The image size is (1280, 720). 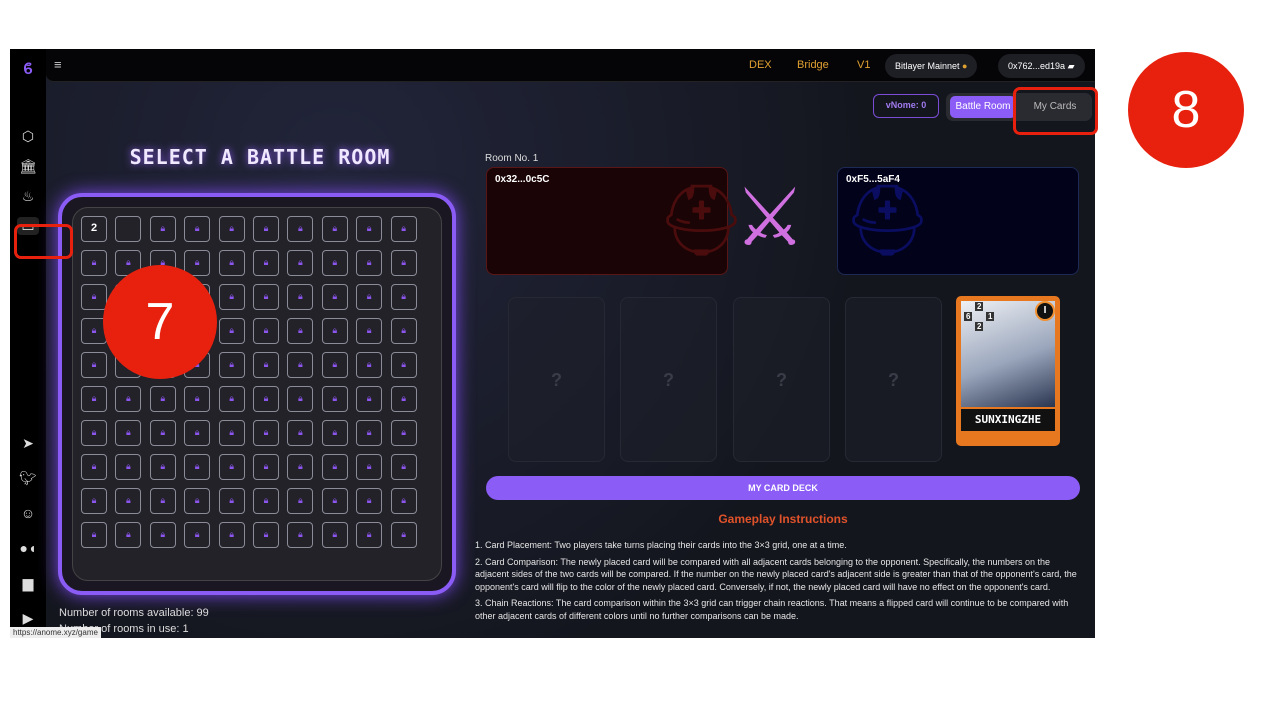 I want to click on menu-icon: ≡, so click(x=58, y=64).